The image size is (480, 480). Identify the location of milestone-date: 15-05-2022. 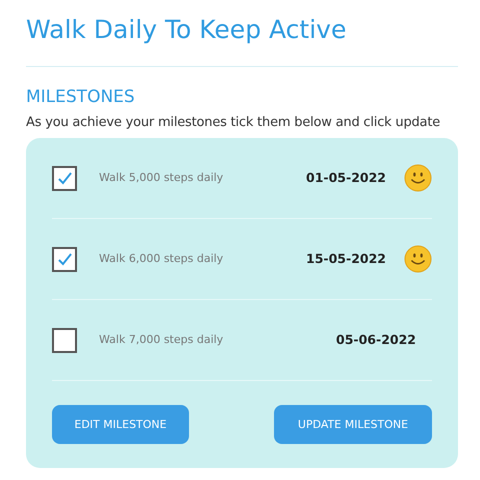
(346, 259).